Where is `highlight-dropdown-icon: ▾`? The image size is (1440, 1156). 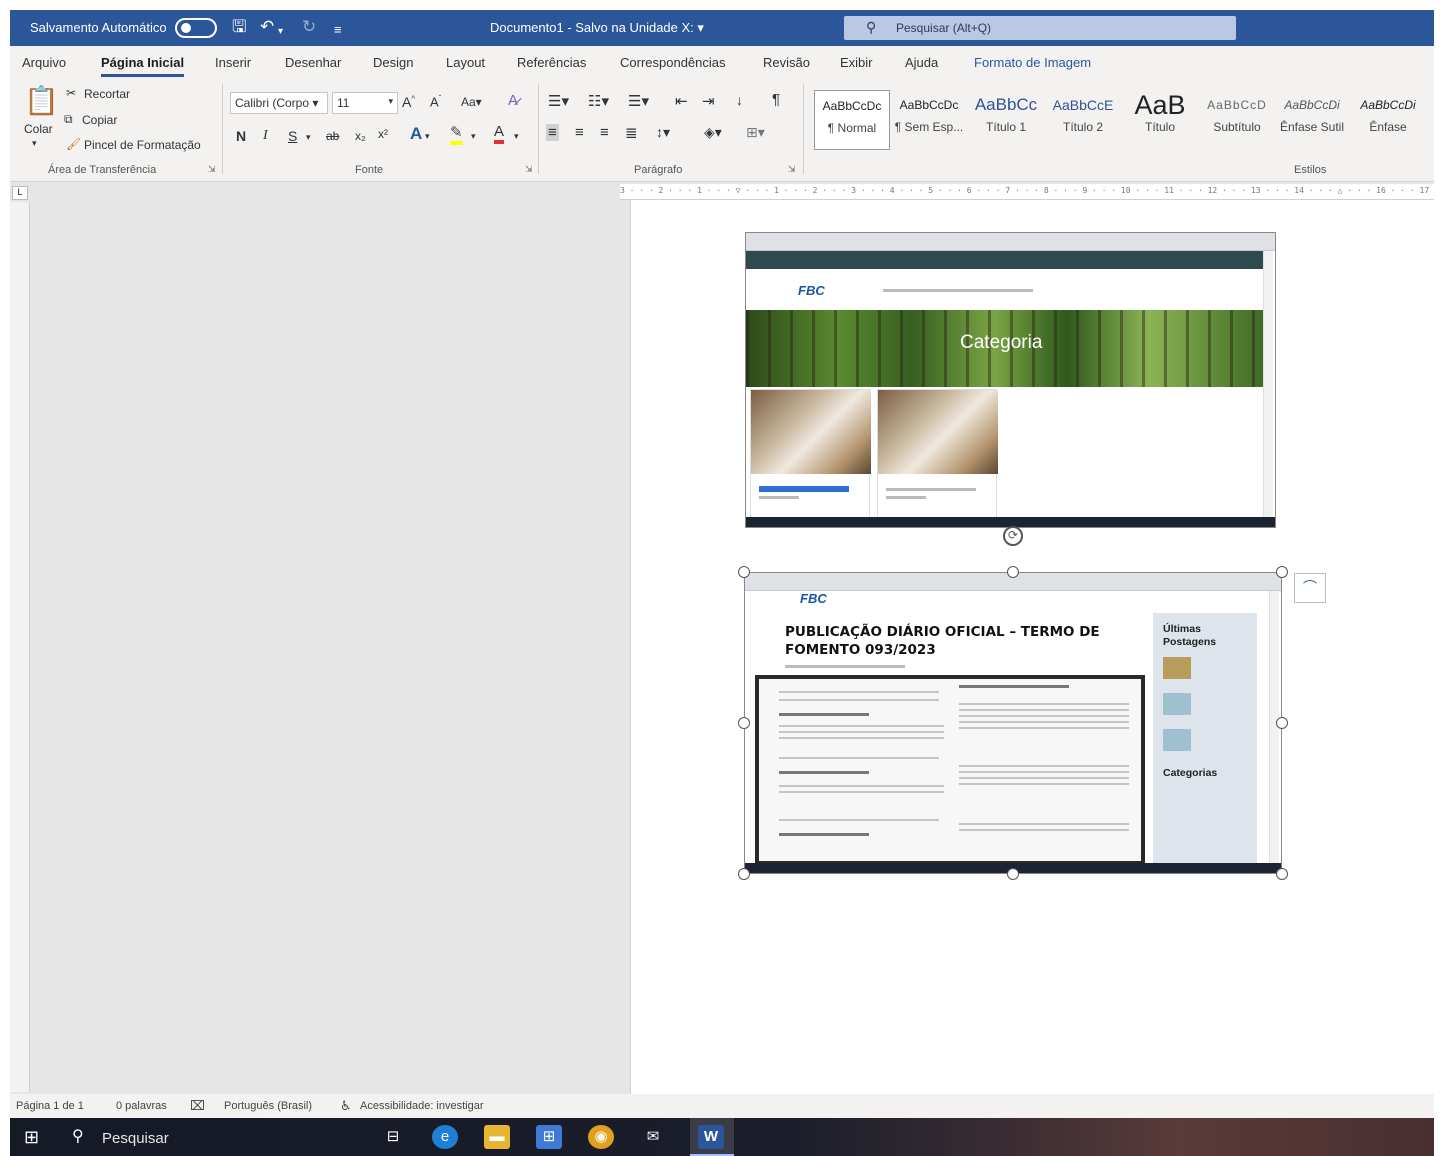
highlight-dropdown-icon: ▾ is located at coordinates (473, 136).